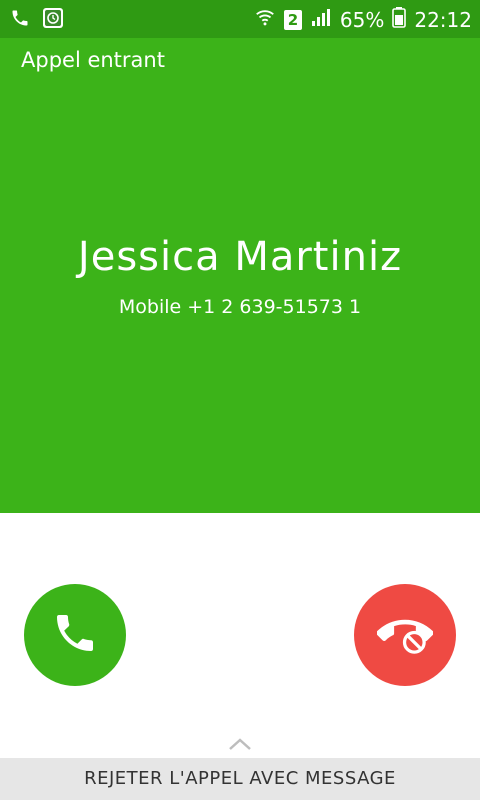 The image size is (480, 800). Describe the element at coordinates (399, 19) in the screenshot. I see `battery-icon` at that location.